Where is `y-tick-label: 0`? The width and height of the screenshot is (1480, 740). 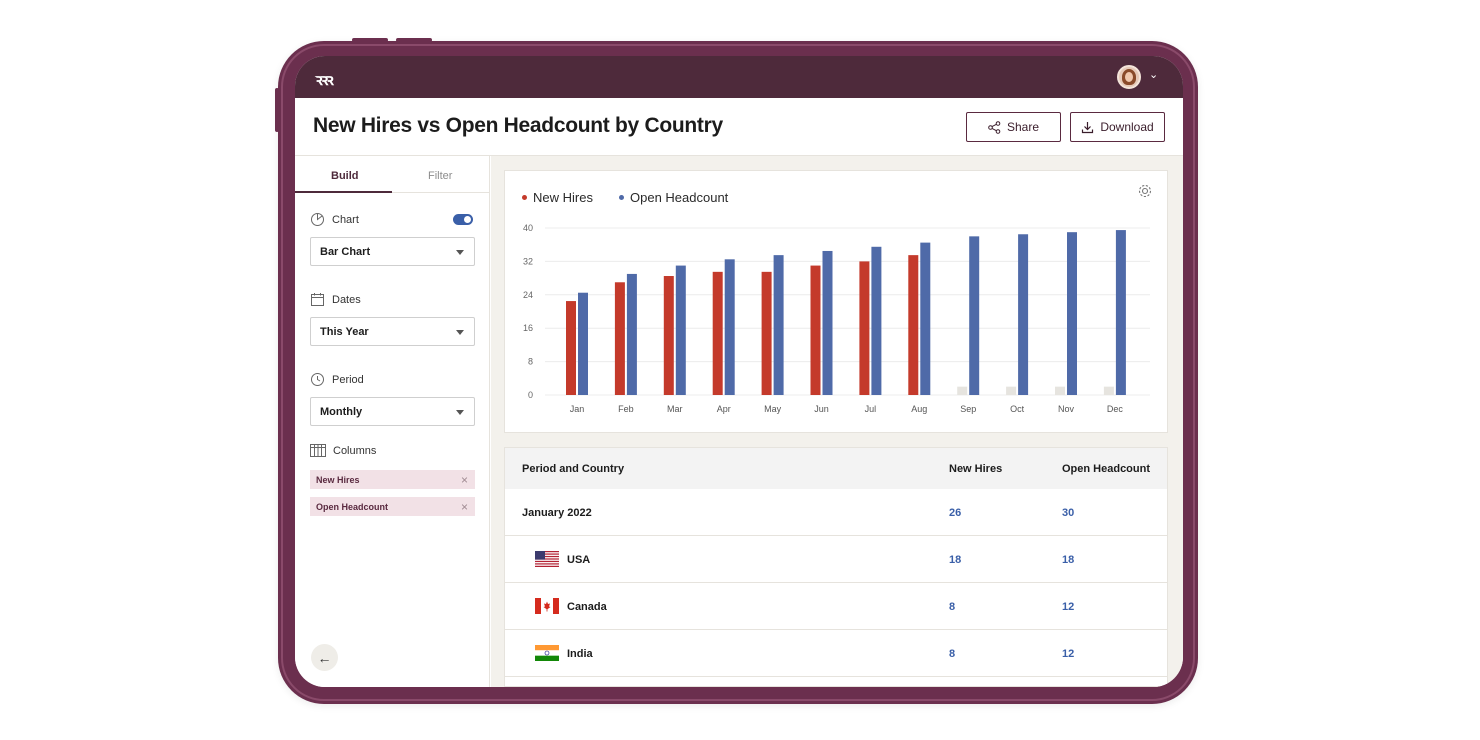
y-tick-label: 0 is located at coordinates (530, 395).